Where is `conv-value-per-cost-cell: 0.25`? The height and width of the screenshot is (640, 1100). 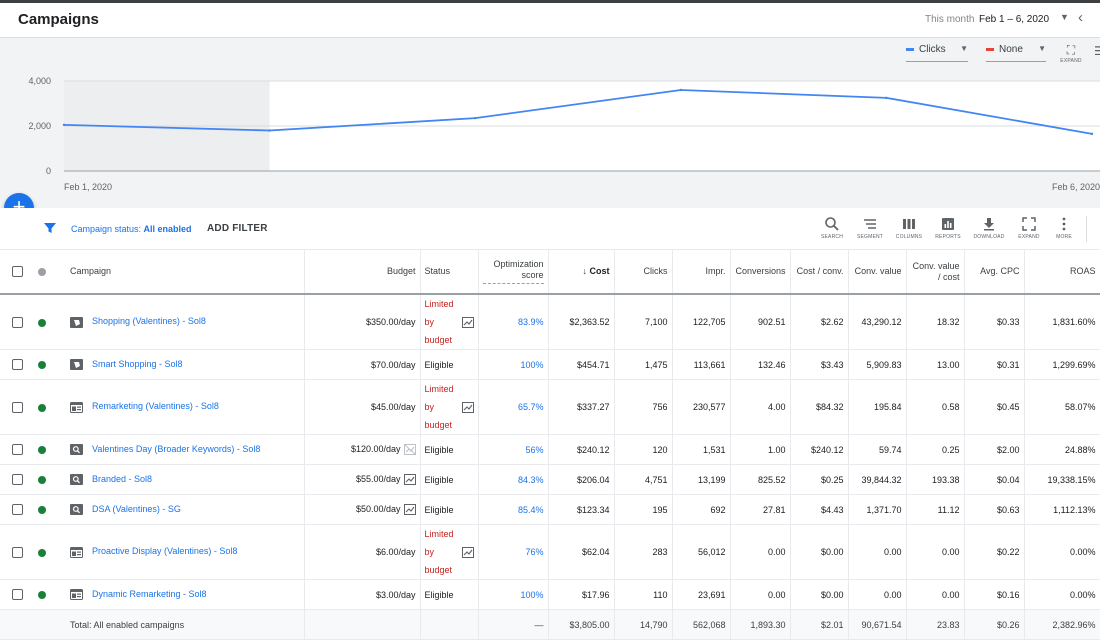 conv-value-per-cost-cell: 0.25 is located at coordinates (935, 449).